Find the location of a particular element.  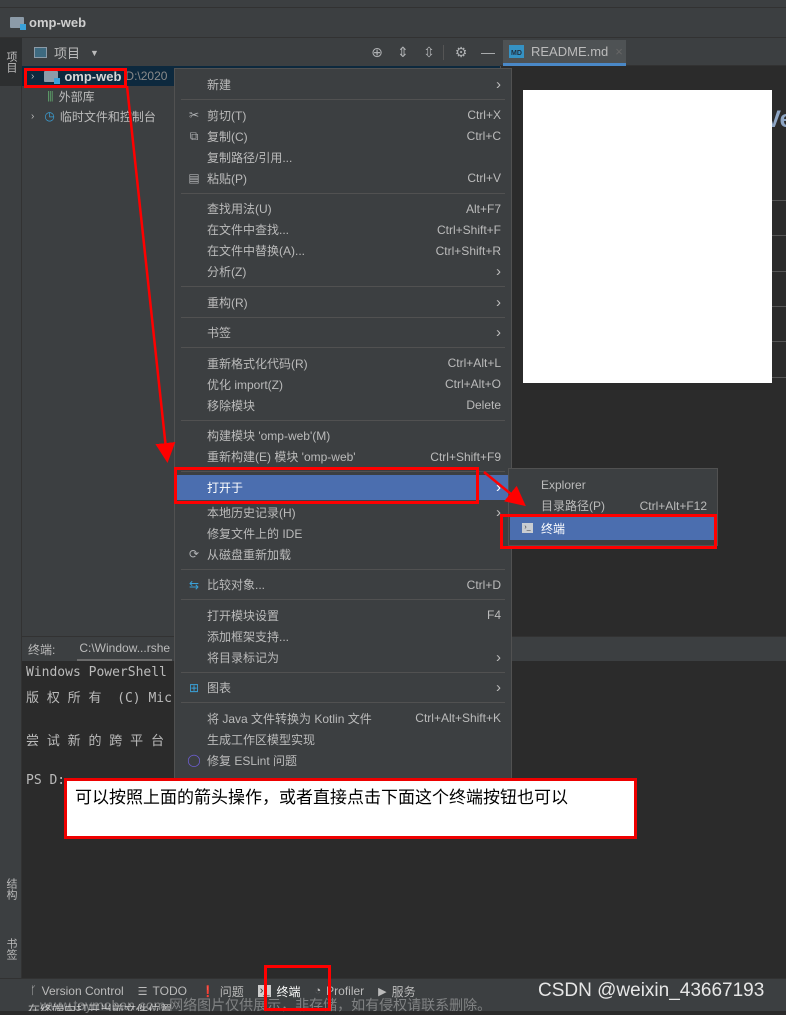

annotation-note: 可以按照上面的箭头操作，或者直接点击下面这个终端按钮也可以 is located at coordinates (350, 808).